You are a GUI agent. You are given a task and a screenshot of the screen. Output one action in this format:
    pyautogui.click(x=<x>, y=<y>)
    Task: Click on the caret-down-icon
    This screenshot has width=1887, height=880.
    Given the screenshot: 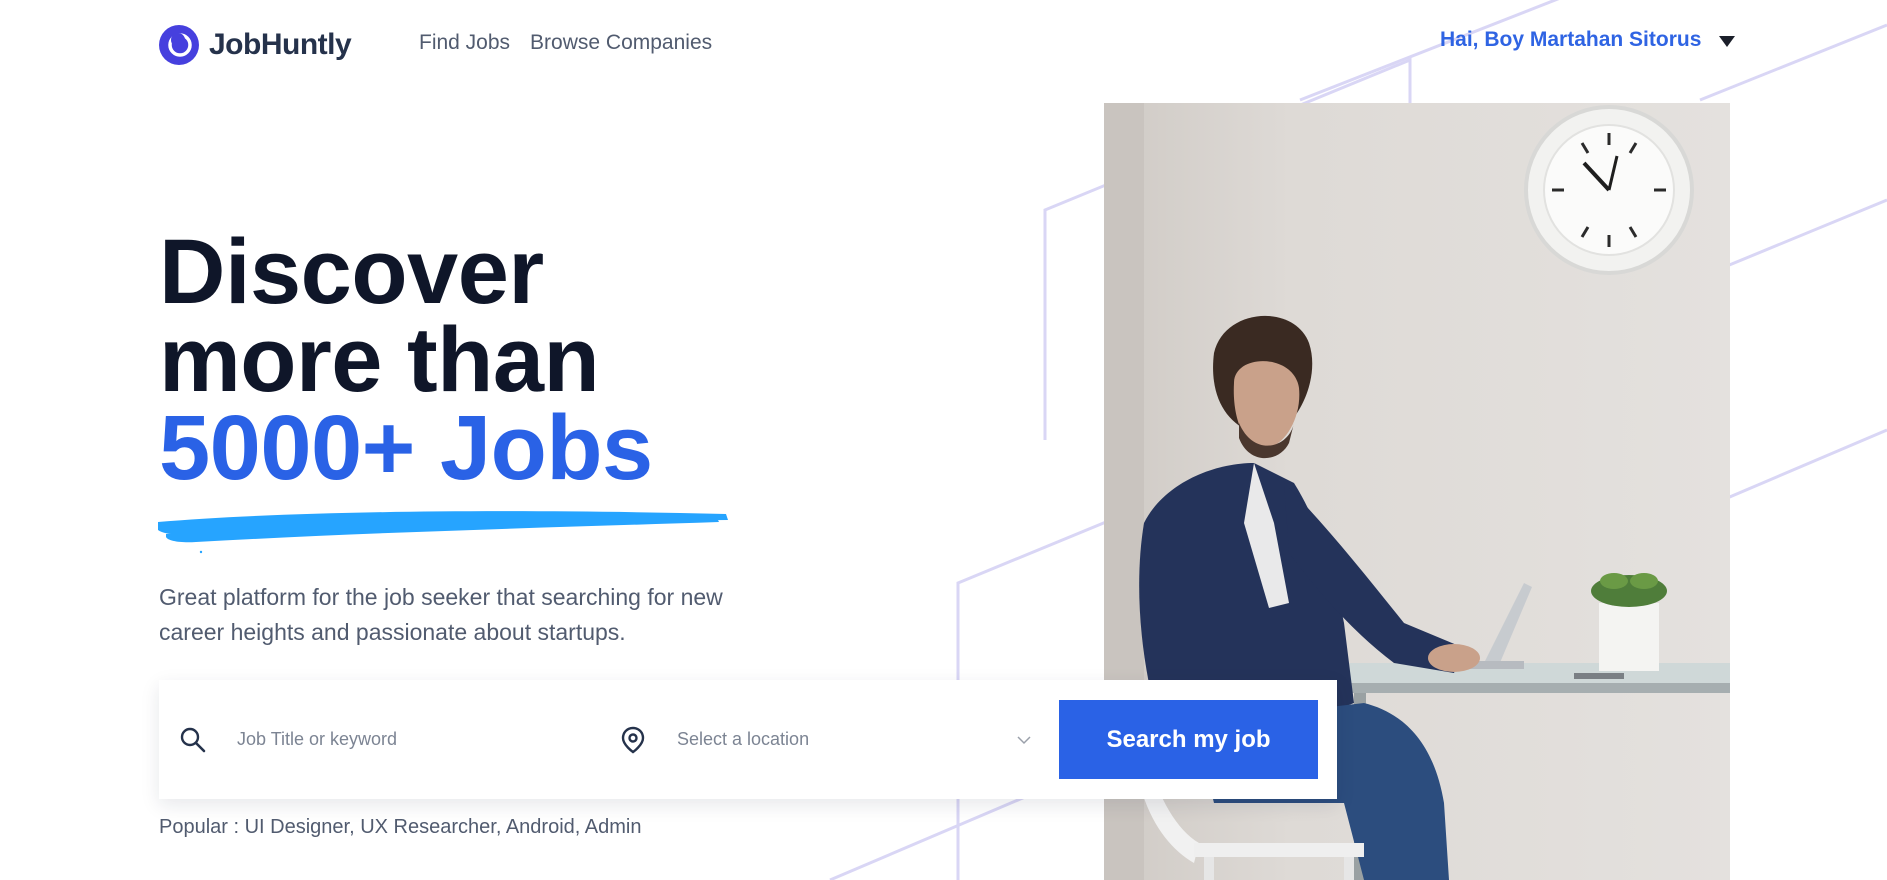 What is the action you would take?
    pyautogui.click(x=1727, y=41)
    